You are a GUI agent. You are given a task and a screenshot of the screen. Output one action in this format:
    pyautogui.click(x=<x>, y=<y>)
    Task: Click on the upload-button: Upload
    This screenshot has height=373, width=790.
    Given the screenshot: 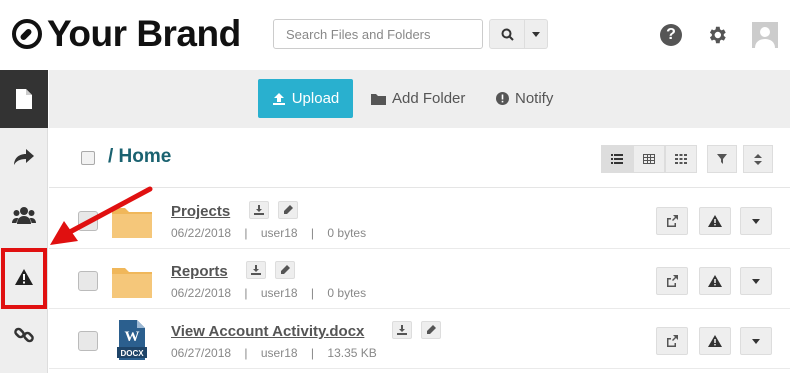 What is the action you would take?
    pyautogui.click(x=305, y=98)
    